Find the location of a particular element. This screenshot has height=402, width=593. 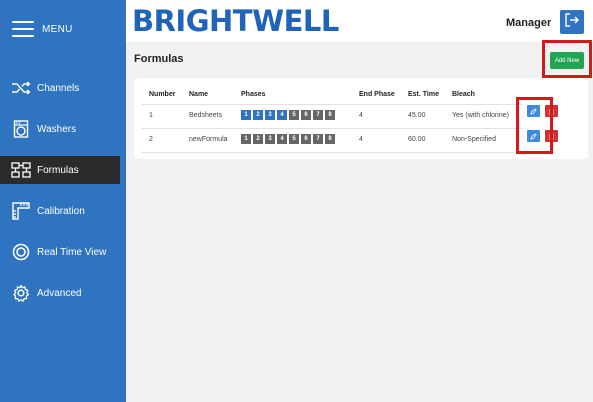

highlight-row-actions is located at coordinates (534, 125).